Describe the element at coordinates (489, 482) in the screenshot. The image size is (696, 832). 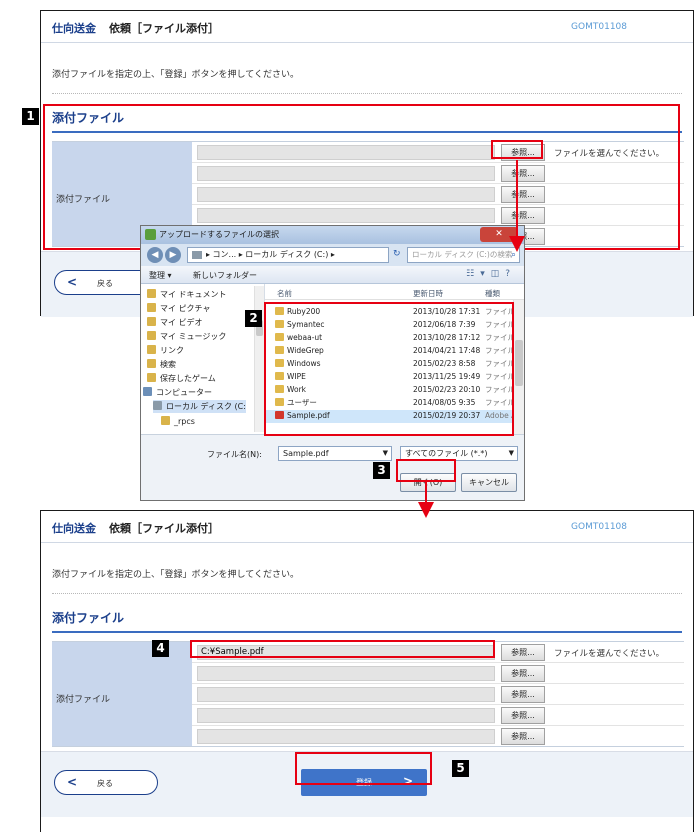
I see `cancel-button: キャンセル` at that location.